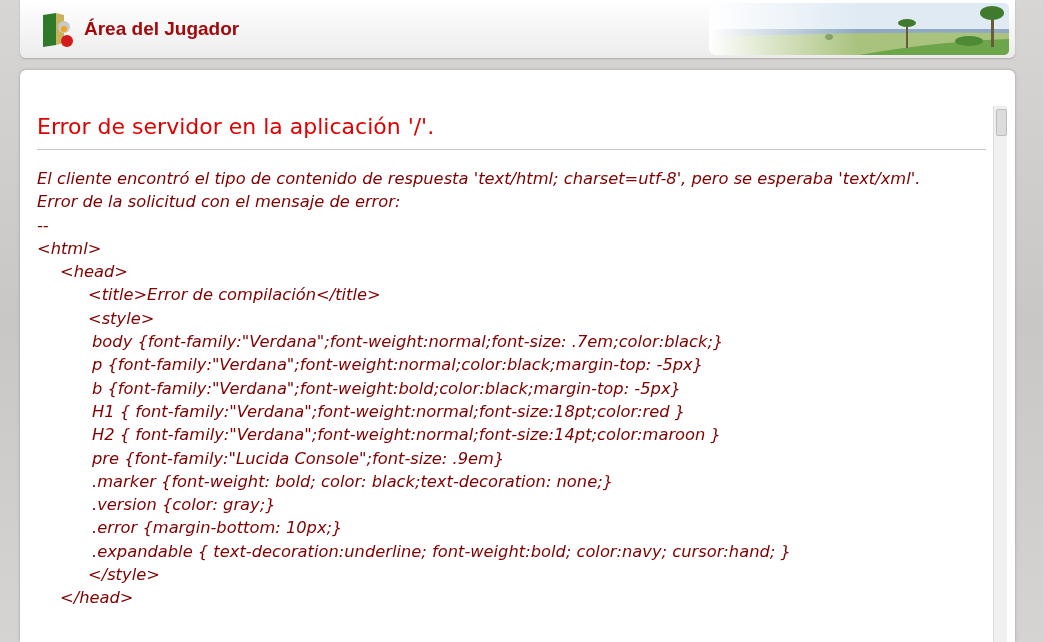 Image resolution: width=1043 pixels, height=642 pixels. Describe the element at coordinates (299, 458) in the screenshot. I see `code-line: pre {font-family:"Lucida Console";font-size: .9em}` at that location.